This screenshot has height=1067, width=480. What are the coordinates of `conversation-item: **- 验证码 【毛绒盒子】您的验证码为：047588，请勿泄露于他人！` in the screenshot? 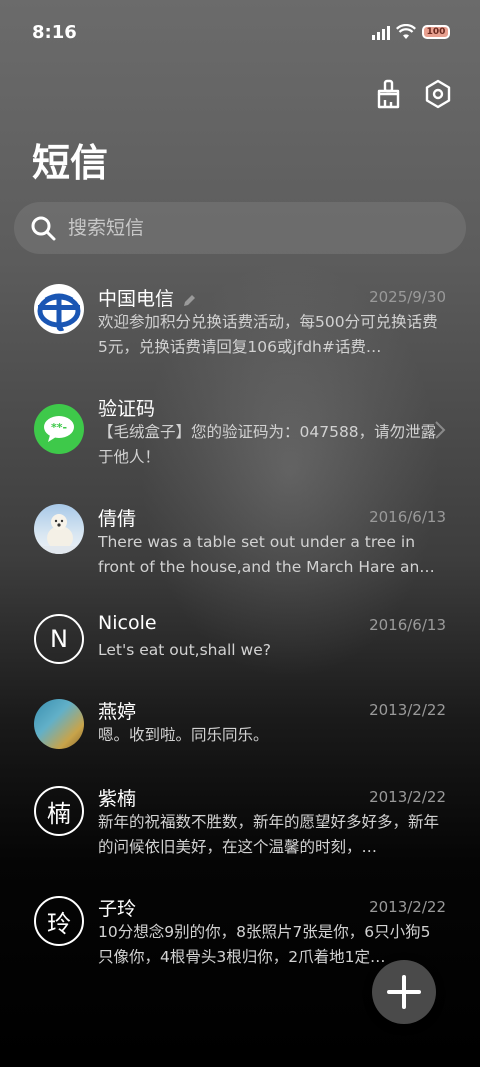 It's located at (240, 440).